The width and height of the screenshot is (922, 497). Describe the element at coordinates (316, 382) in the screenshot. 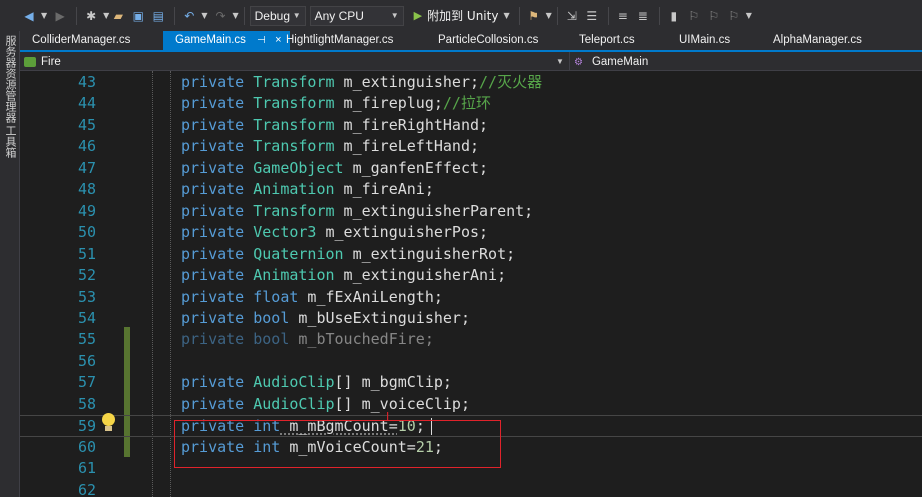

I see `code-text: private AudioClip[] m_bgmClip;` at that location.